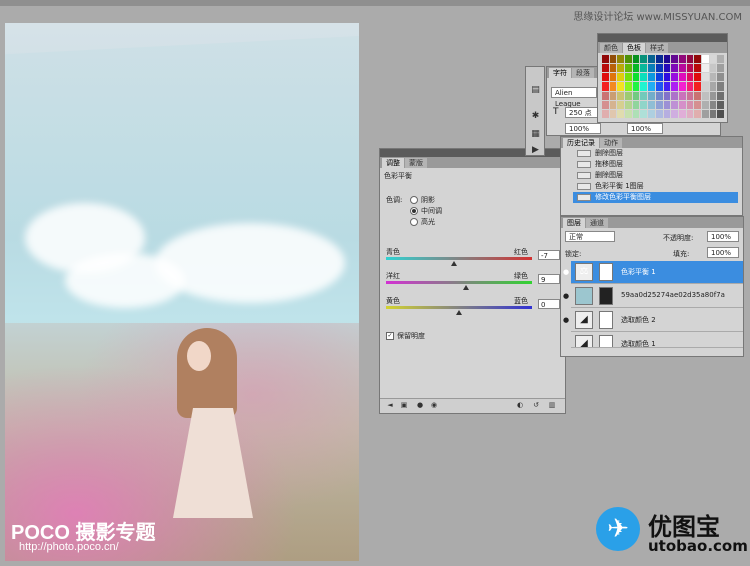 The width and height of the screenshot is (750, 566). Describe the element at coordinates (459, 285) in the screenshot. I see `magenta-green-slider` at that location.